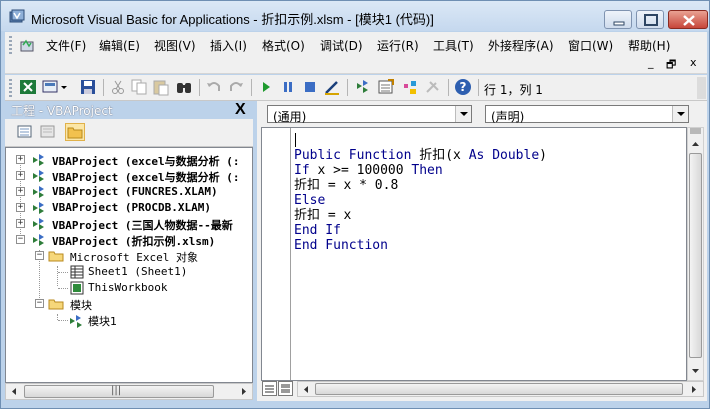  Describe the element at coordinates (695, 371) in the screenshot. I see `scroll-down-button` at that location.